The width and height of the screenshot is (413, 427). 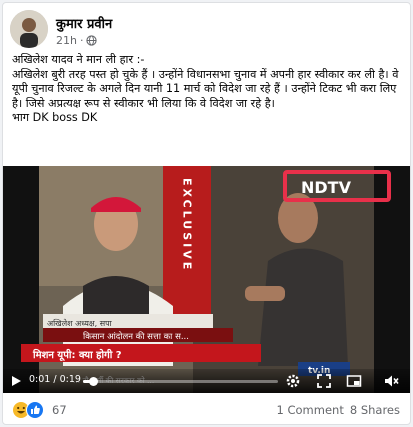 I want to click on settings-icon, so click(x=293, y=381).